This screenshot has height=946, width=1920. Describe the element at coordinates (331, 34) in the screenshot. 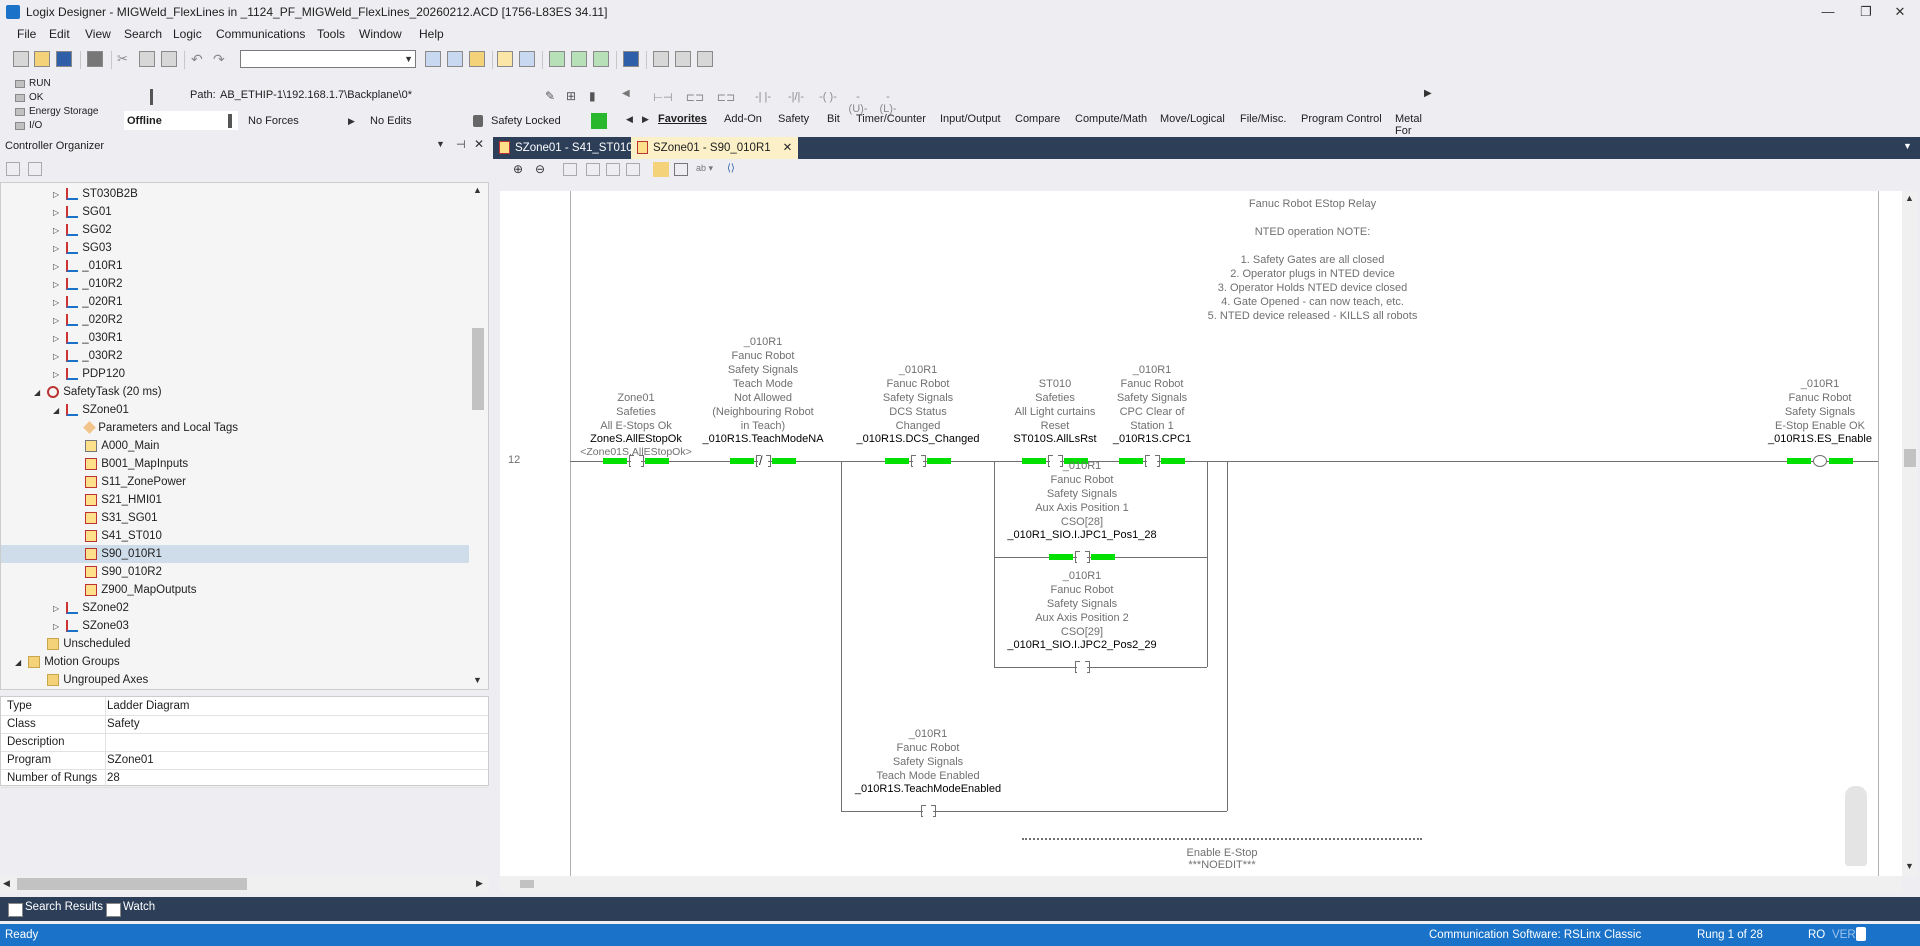

I see `menu-tools: Tools` at that location.